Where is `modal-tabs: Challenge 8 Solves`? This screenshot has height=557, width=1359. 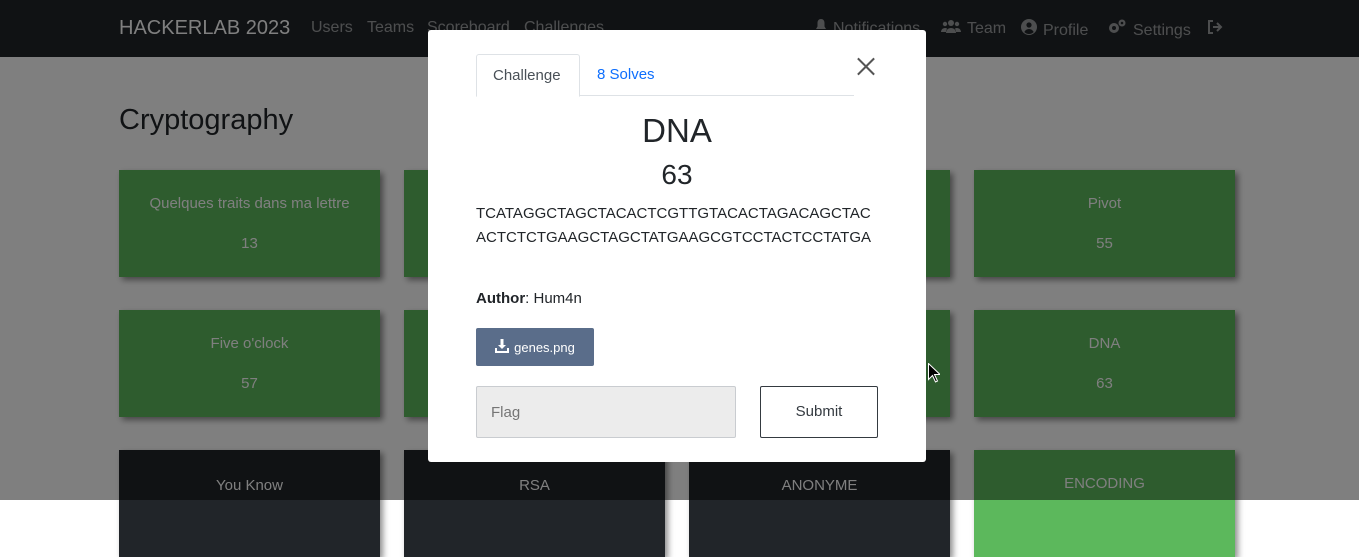
modal-tabs: Challenge 8 Solves is located at coordinates (665, 75).